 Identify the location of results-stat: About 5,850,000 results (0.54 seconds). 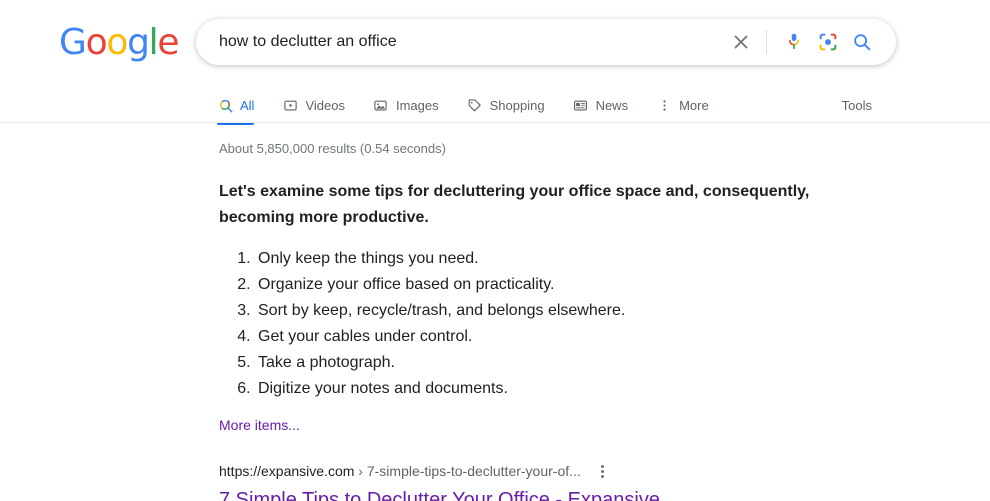
(332, 148).